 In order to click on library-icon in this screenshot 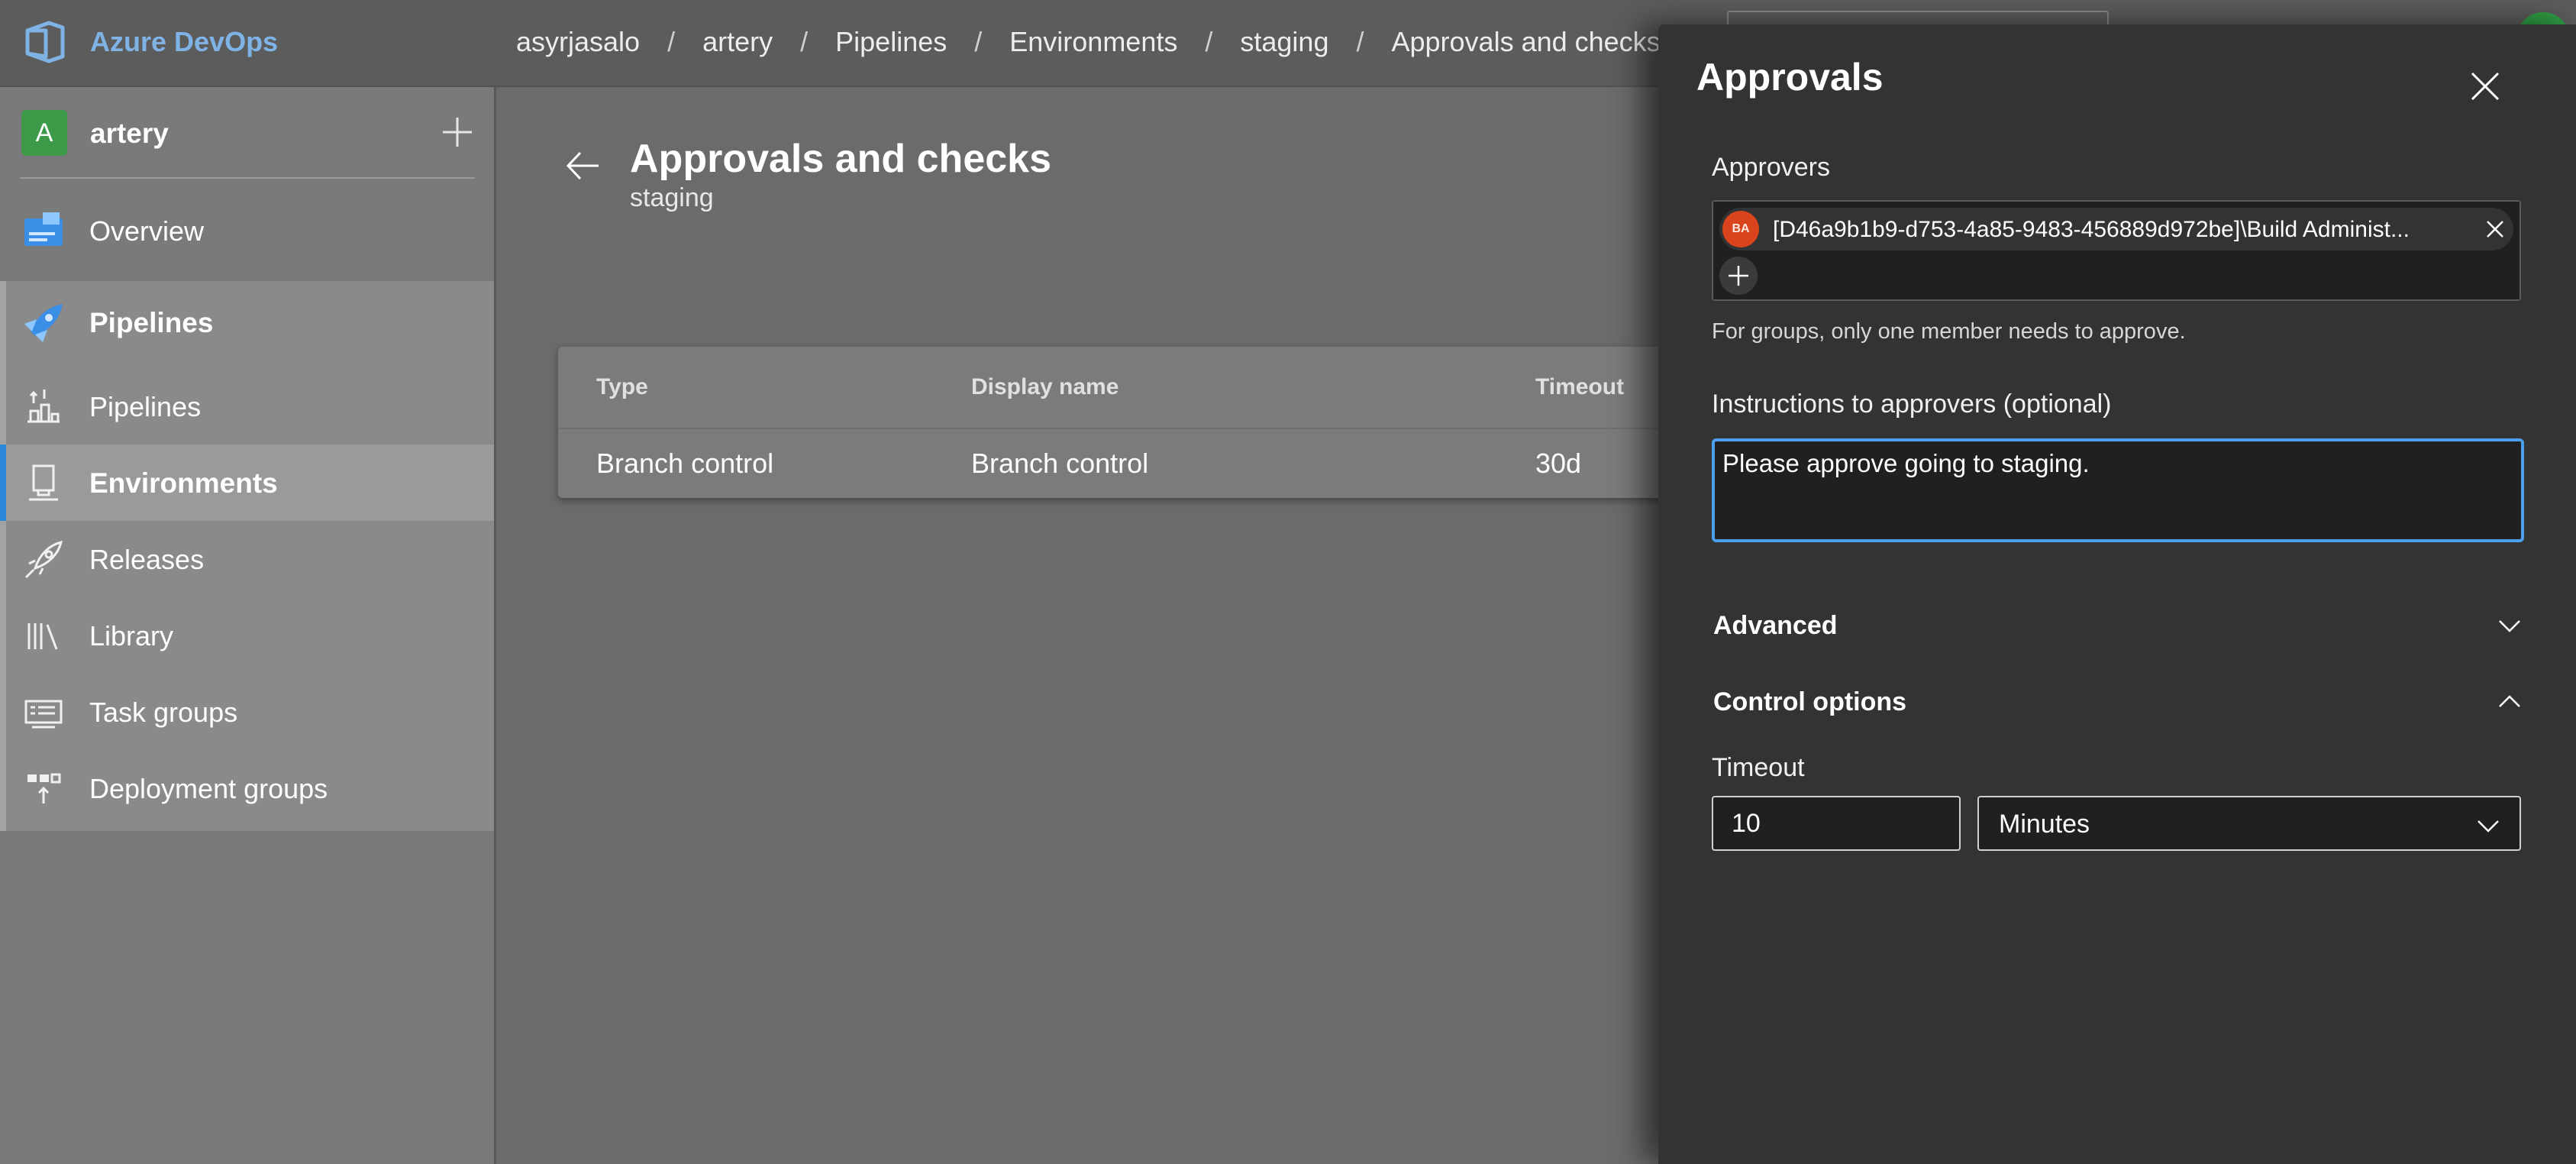, I will do `click(42, 636)`.